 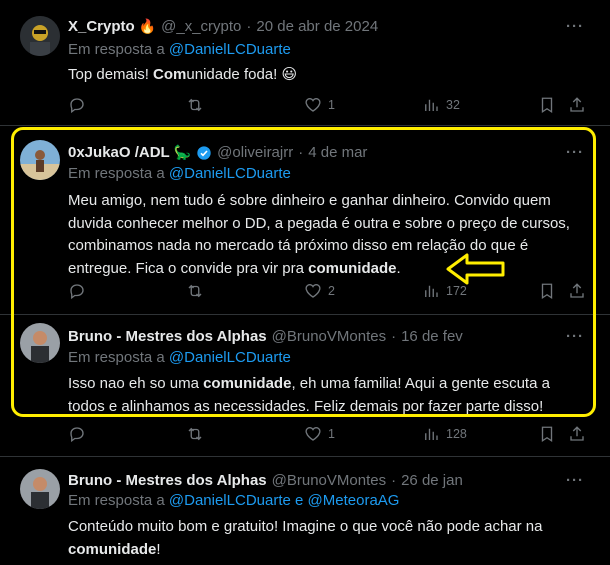 I want to click on reply-mention-2: @MeteoraAG, so click(x=354, y=500).